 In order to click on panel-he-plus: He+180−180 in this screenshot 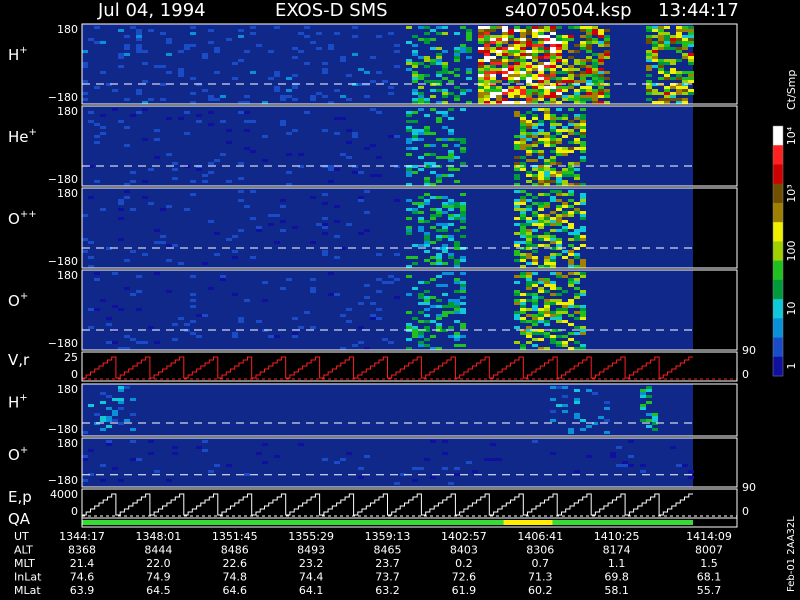, I will do `click(373, 146)`.